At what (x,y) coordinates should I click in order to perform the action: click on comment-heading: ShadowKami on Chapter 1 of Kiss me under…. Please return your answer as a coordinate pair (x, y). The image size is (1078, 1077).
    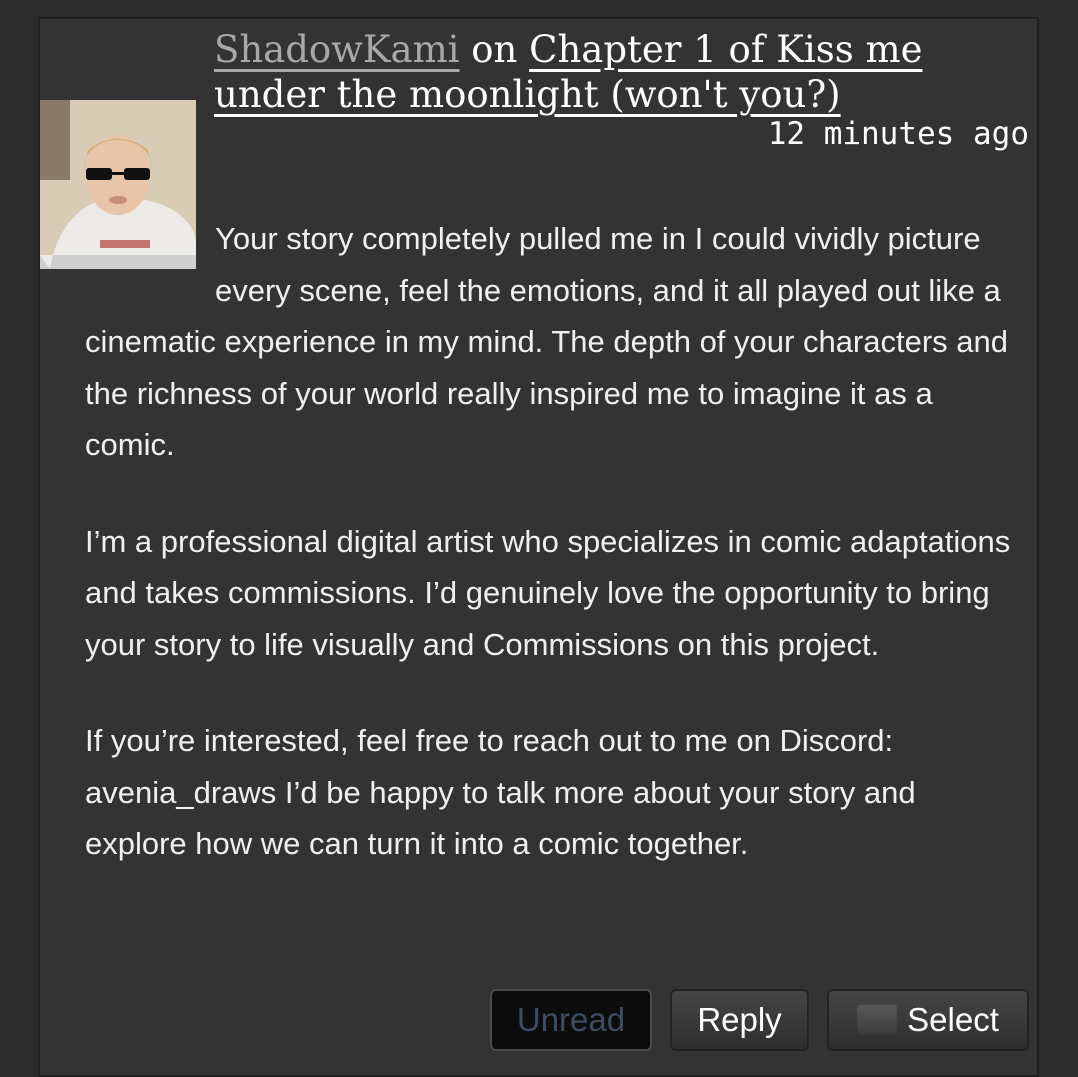
    Looking at the image, I should click on (594, 72).